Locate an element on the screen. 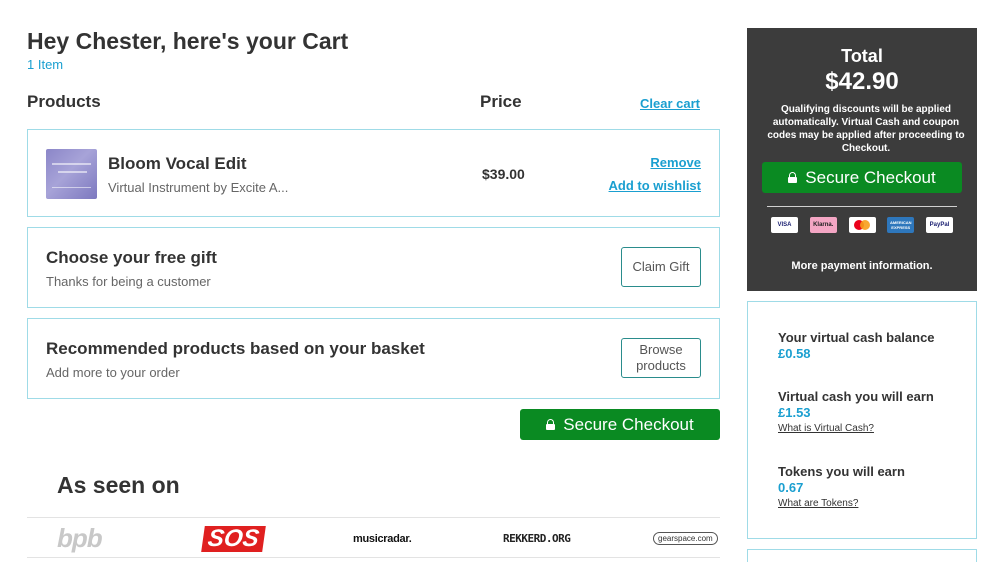 The height and width of the screenshot is (562, 993). sos-logo: SOS is located at coordinates (233, 538).